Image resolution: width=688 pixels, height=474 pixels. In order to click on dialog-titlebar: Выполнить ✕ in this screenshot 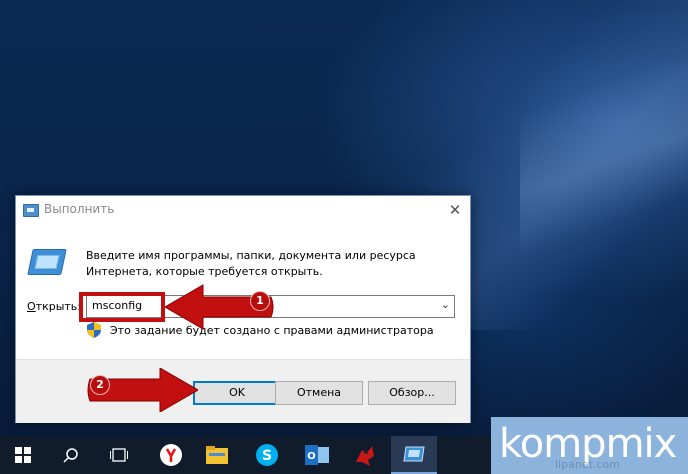, I will do `click(243, 210)`.